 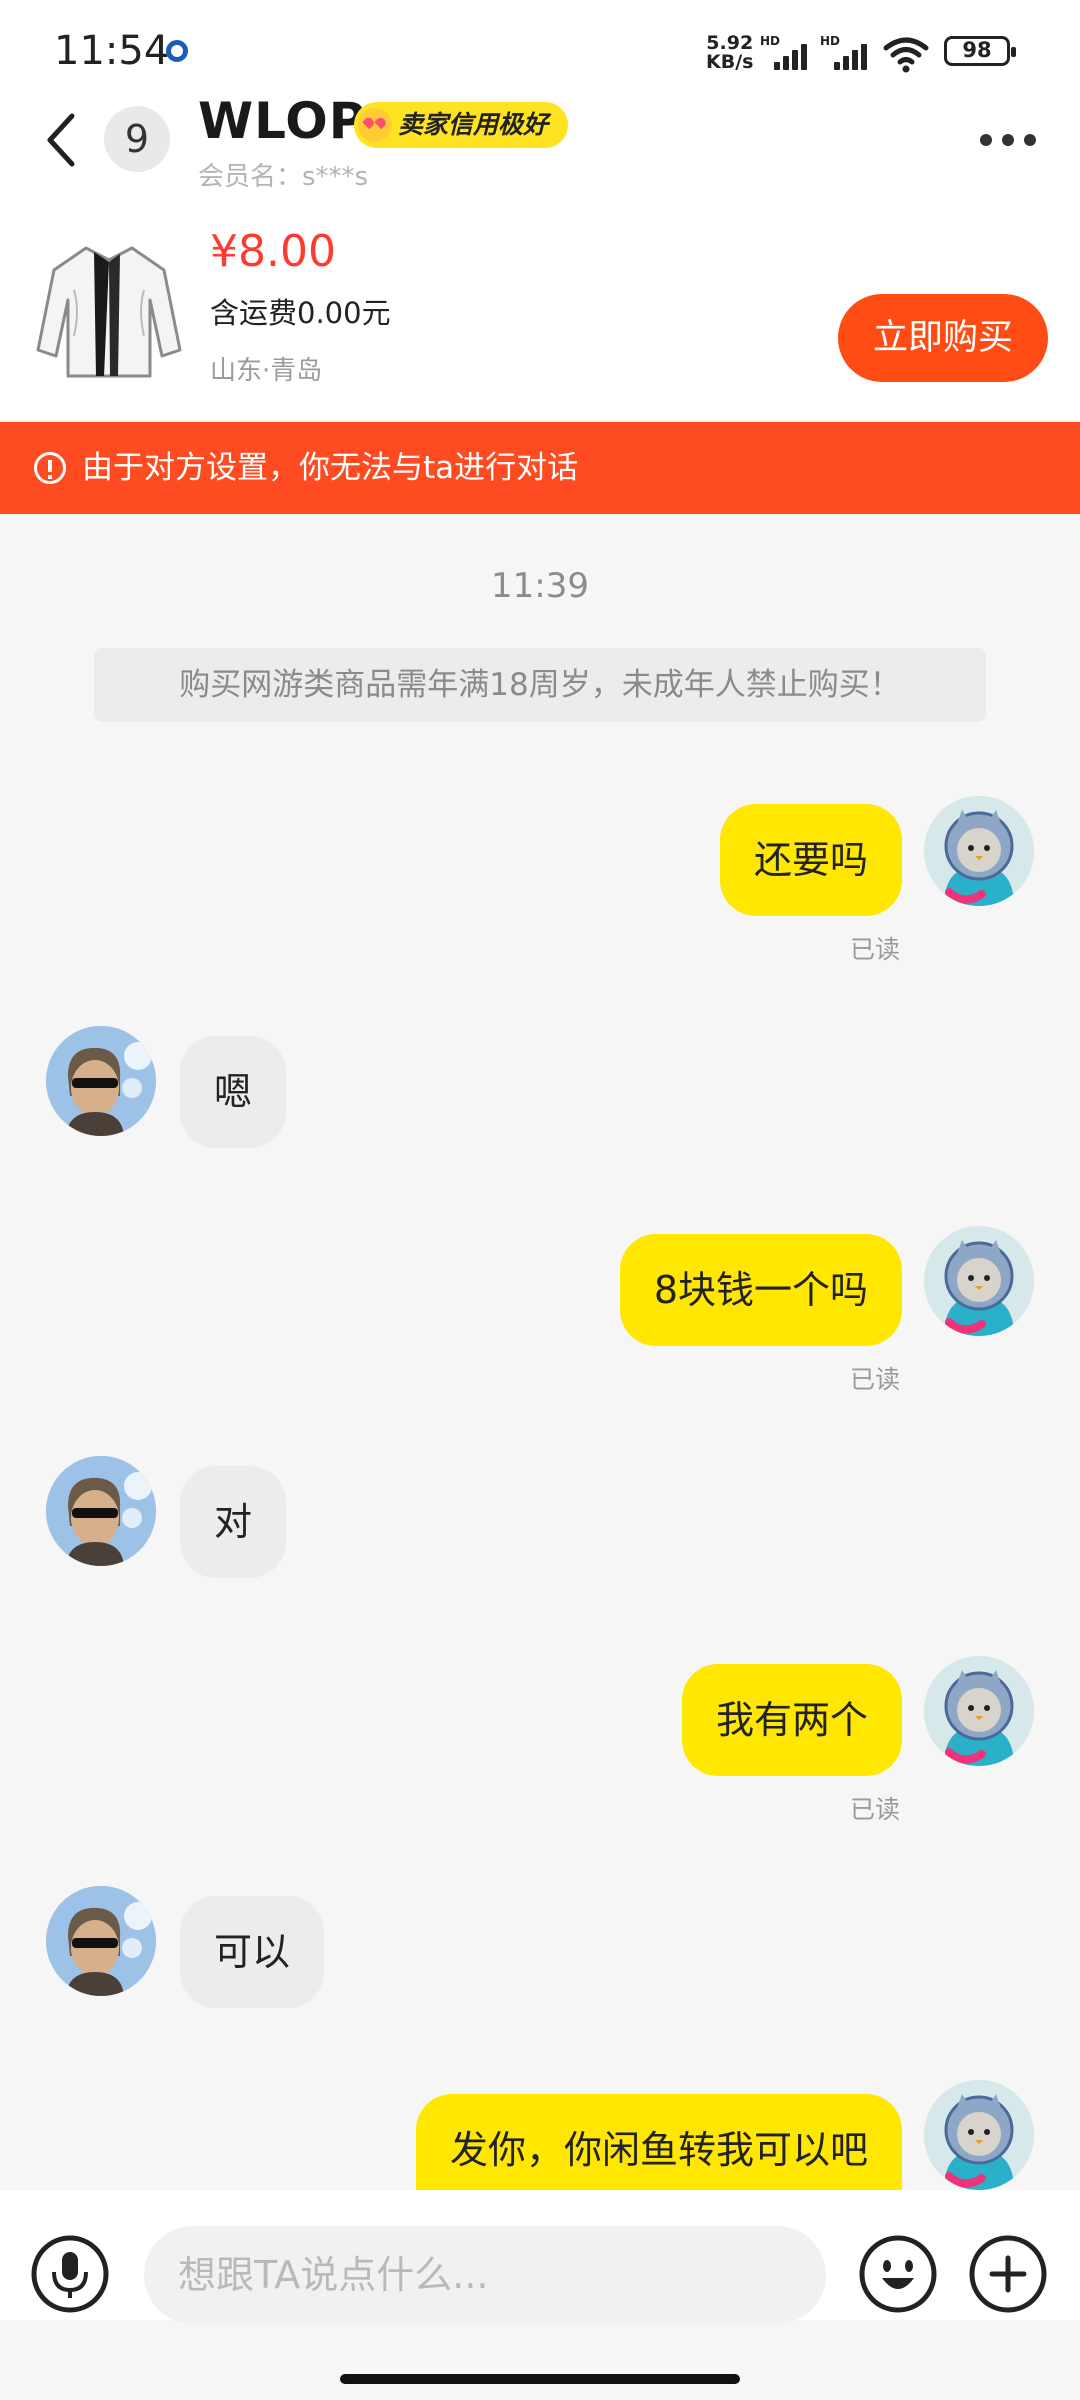 What do you see at coordinates (375, 125) in the screenshot?
I see `heart-eyes-emoji-icon` at bounding box center [375, 125].